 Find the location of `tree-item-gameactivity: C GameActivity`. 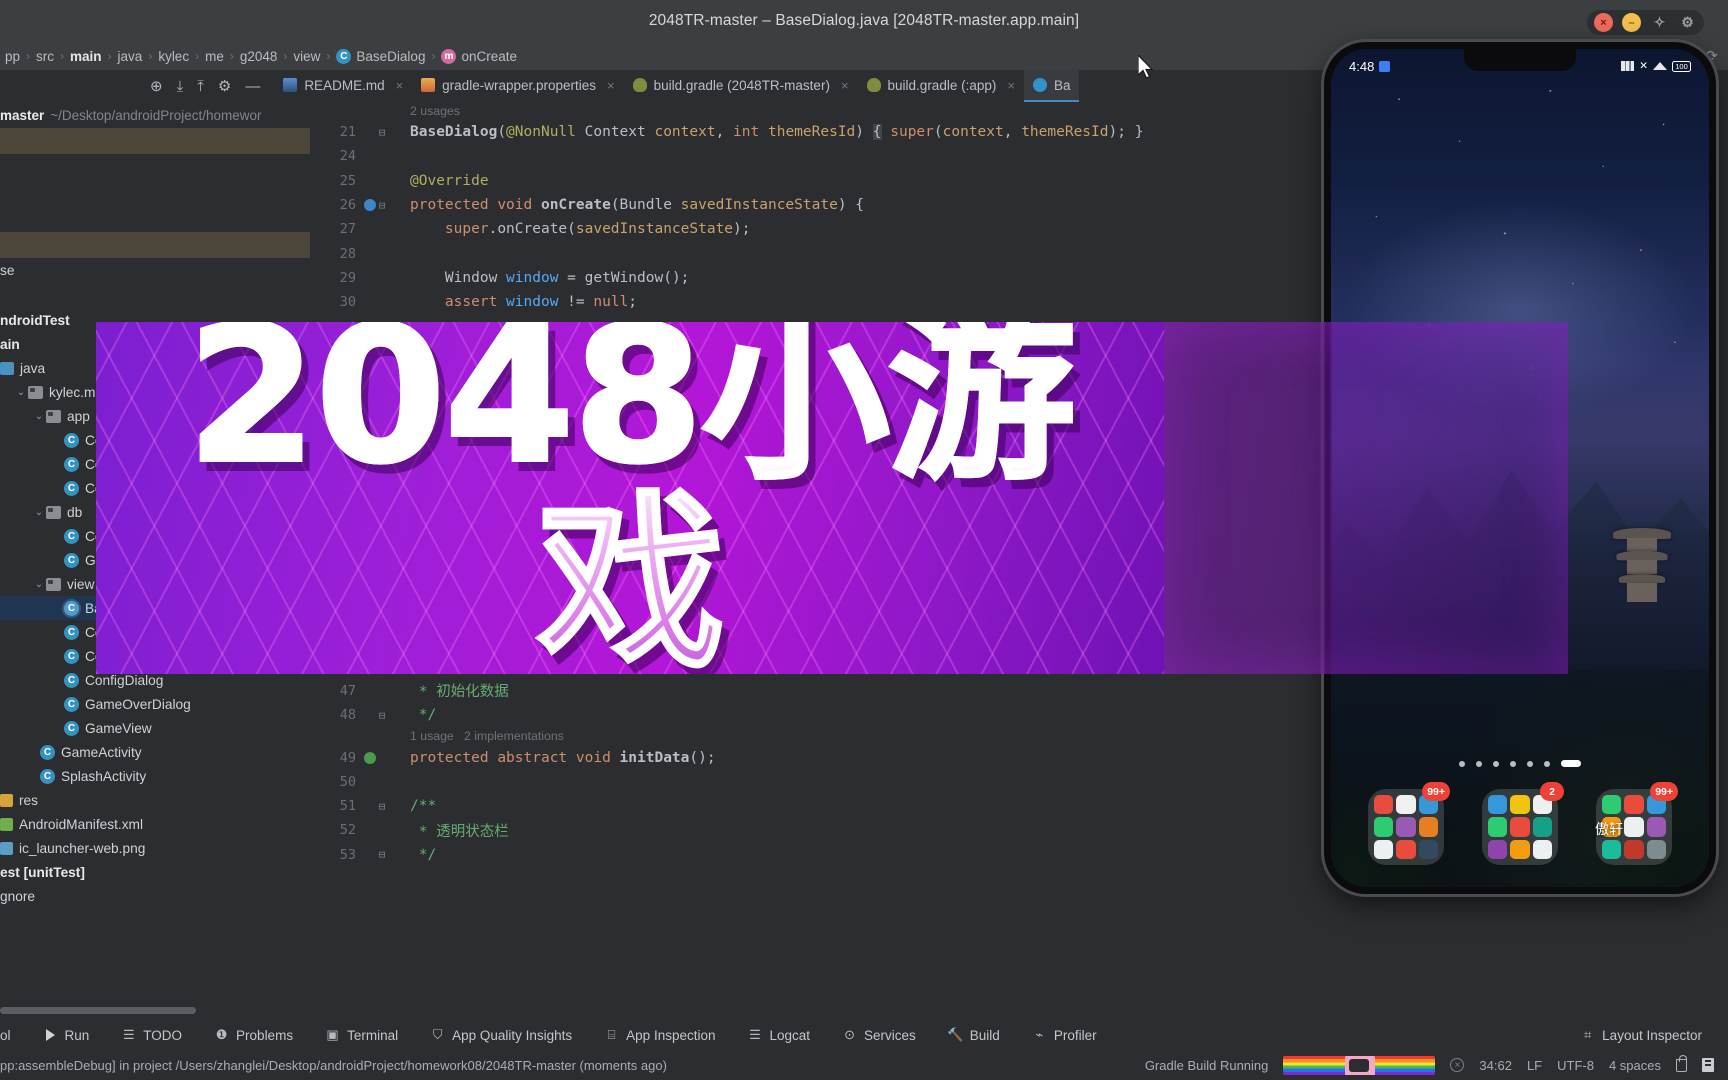

tree-item-gameactivity: C GameActivity is located at coordinates (155, 752).